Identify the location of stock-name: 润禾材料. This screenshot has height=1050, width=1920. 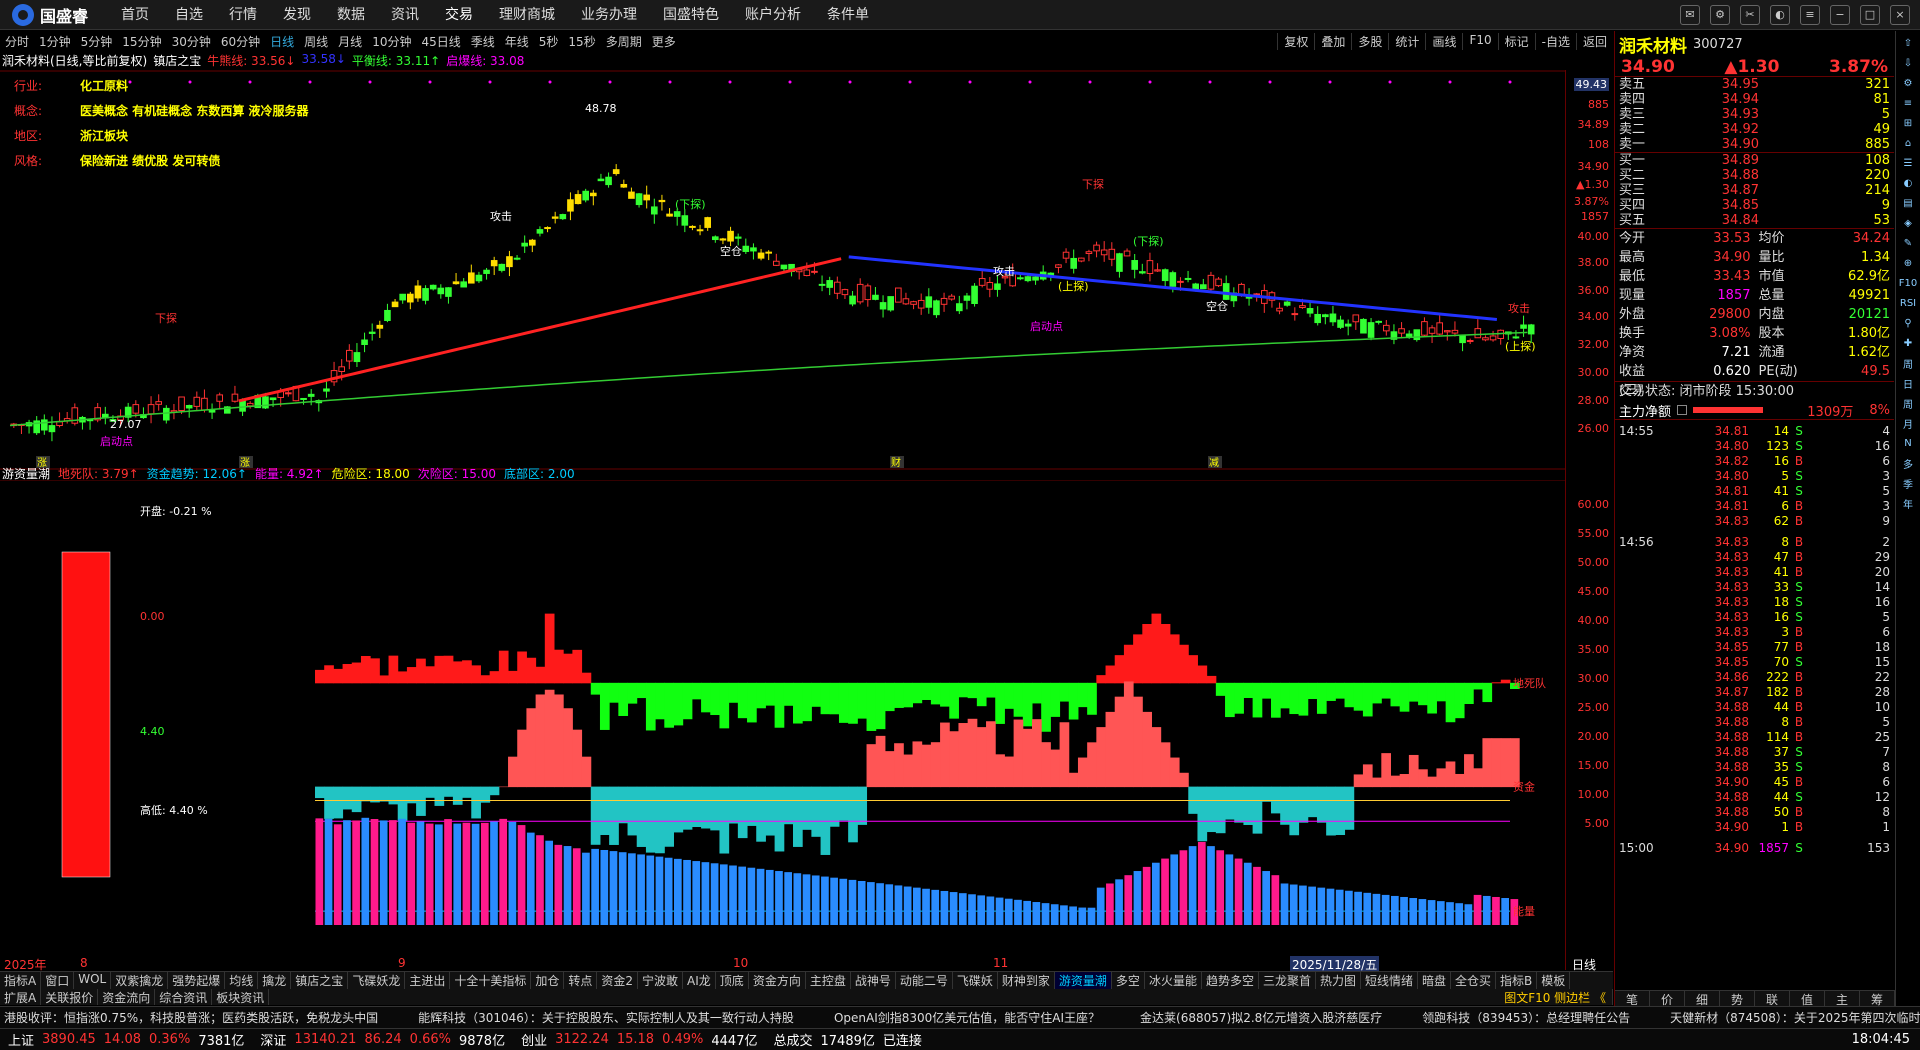
(1653, 44).